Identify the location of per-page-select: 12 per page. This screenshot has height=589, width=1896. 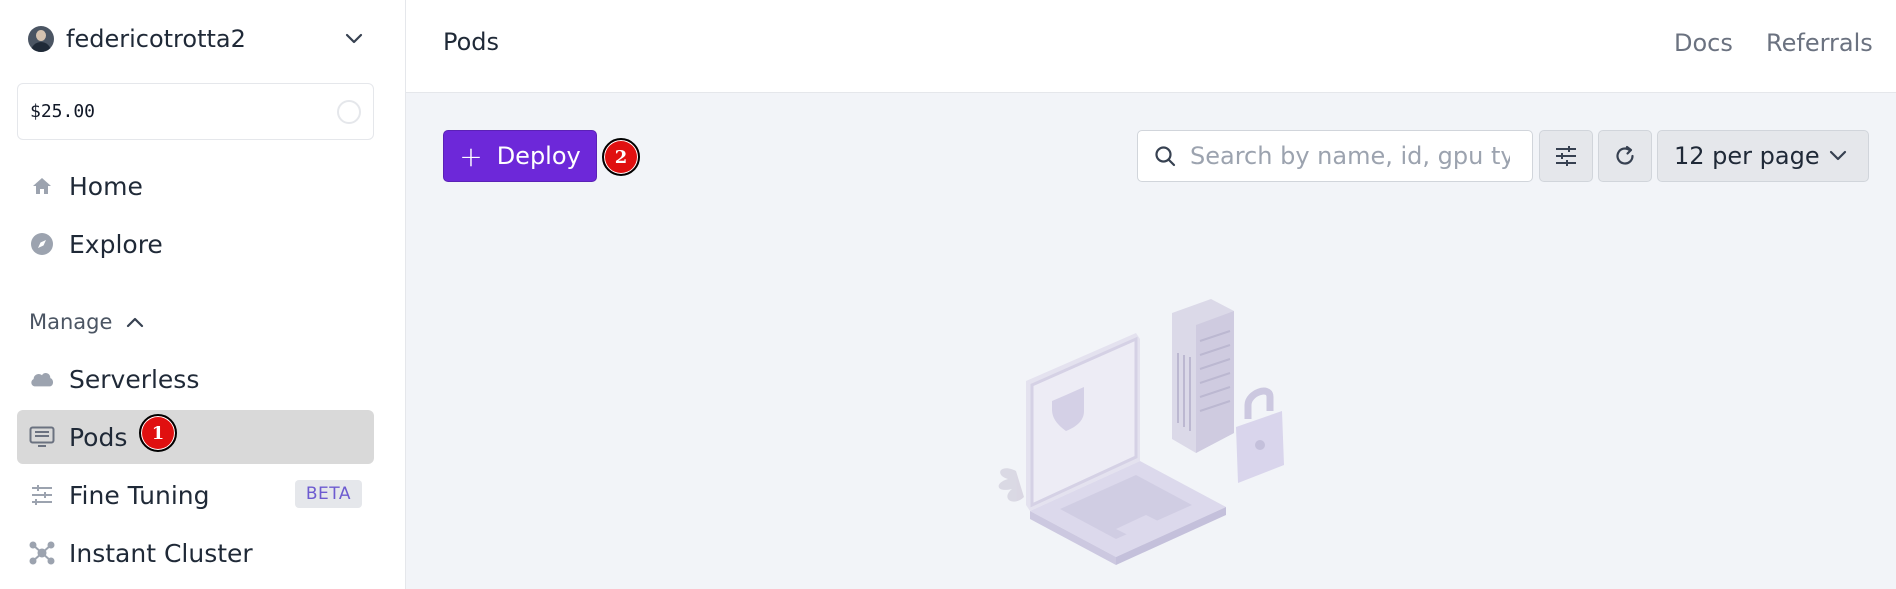
(1763, 156).